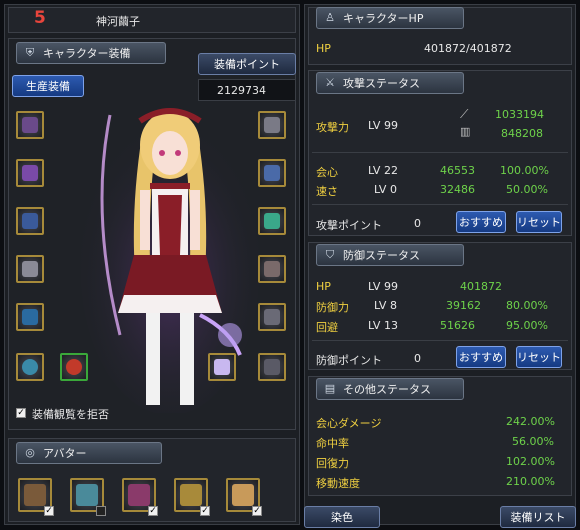 The image size is (580, 530). I want to click on name-bar, so click(152, 20).